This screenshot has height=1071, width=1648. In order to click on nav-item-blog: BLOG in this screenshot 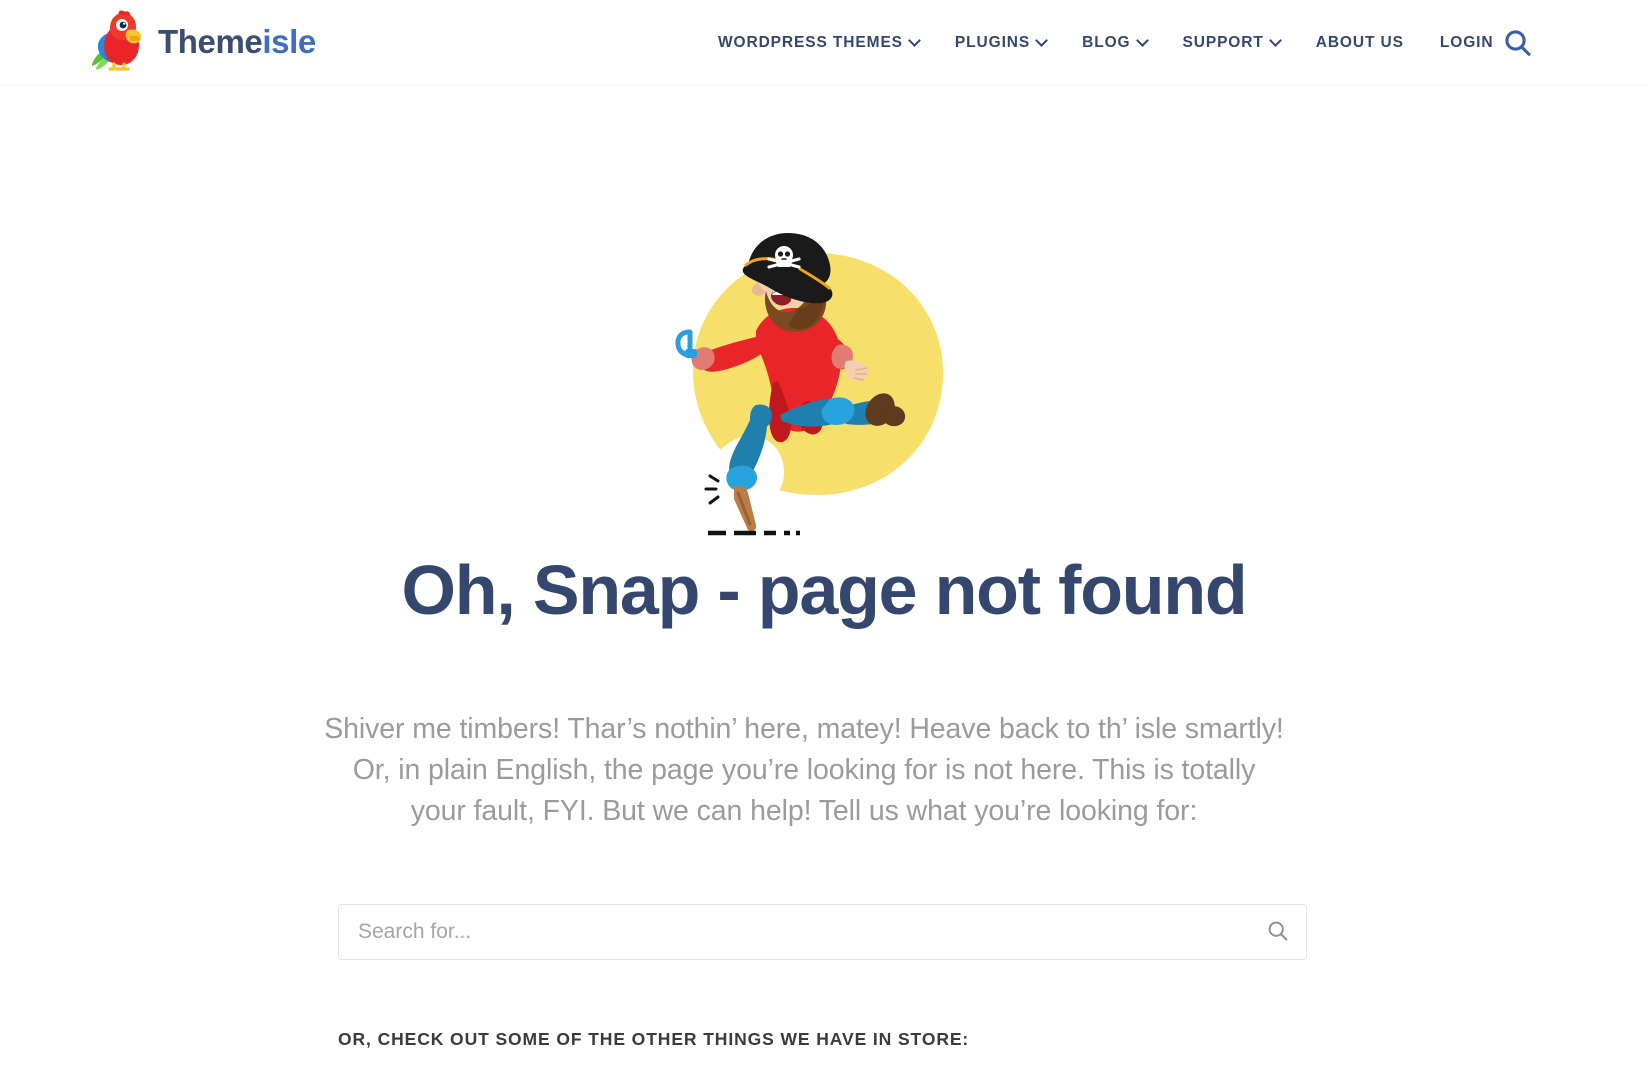, I will do `click(1114, 42)`.